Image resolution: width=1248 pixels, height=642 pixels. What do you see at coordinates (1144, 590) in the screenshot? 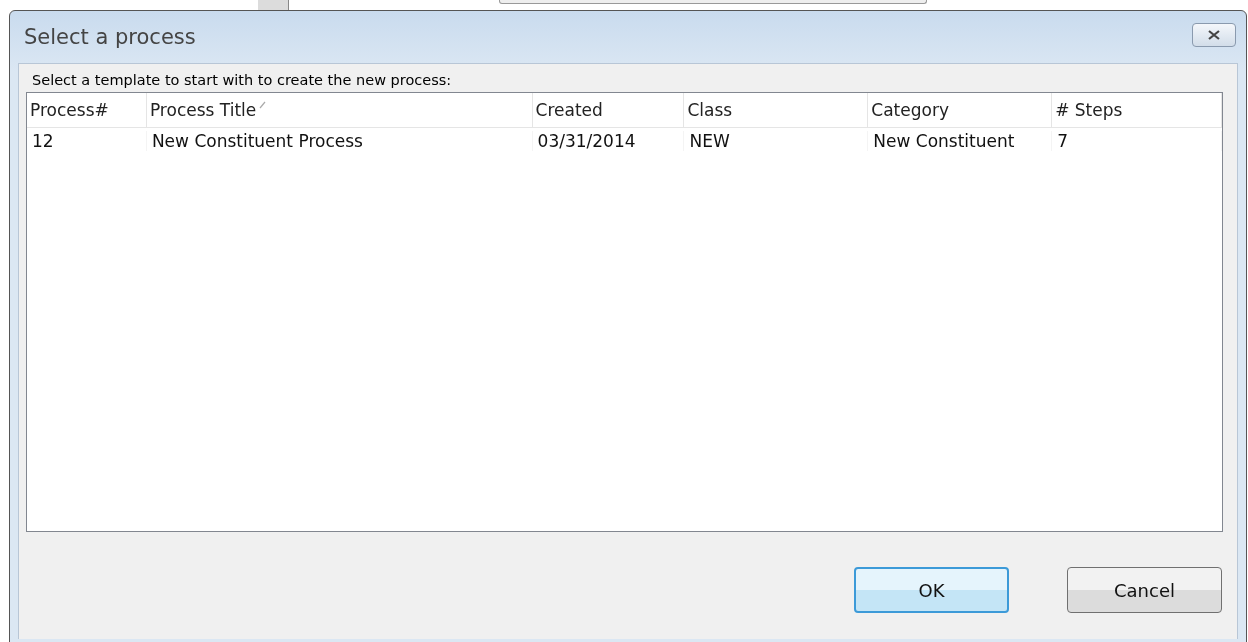
I see `cancel-button: Cancel` at bounding box center [1144, 590].